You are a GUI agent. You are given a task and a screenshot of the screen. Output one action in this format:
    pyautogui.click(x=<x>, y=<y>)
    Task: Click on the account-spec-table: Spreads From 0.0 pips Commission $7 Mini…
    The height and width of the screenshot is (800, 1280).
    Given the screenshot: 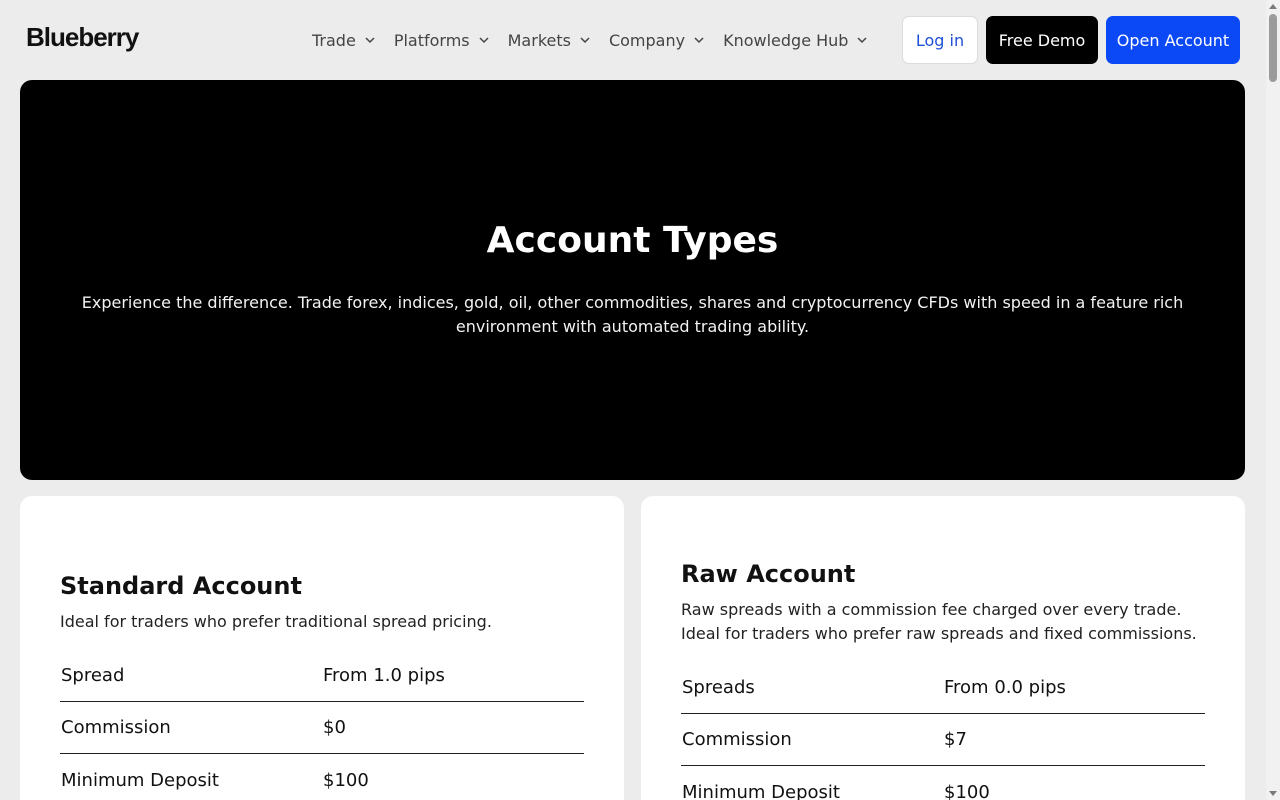 What is the action you would take?
    pyautogui.click(x=943, y=731)
    